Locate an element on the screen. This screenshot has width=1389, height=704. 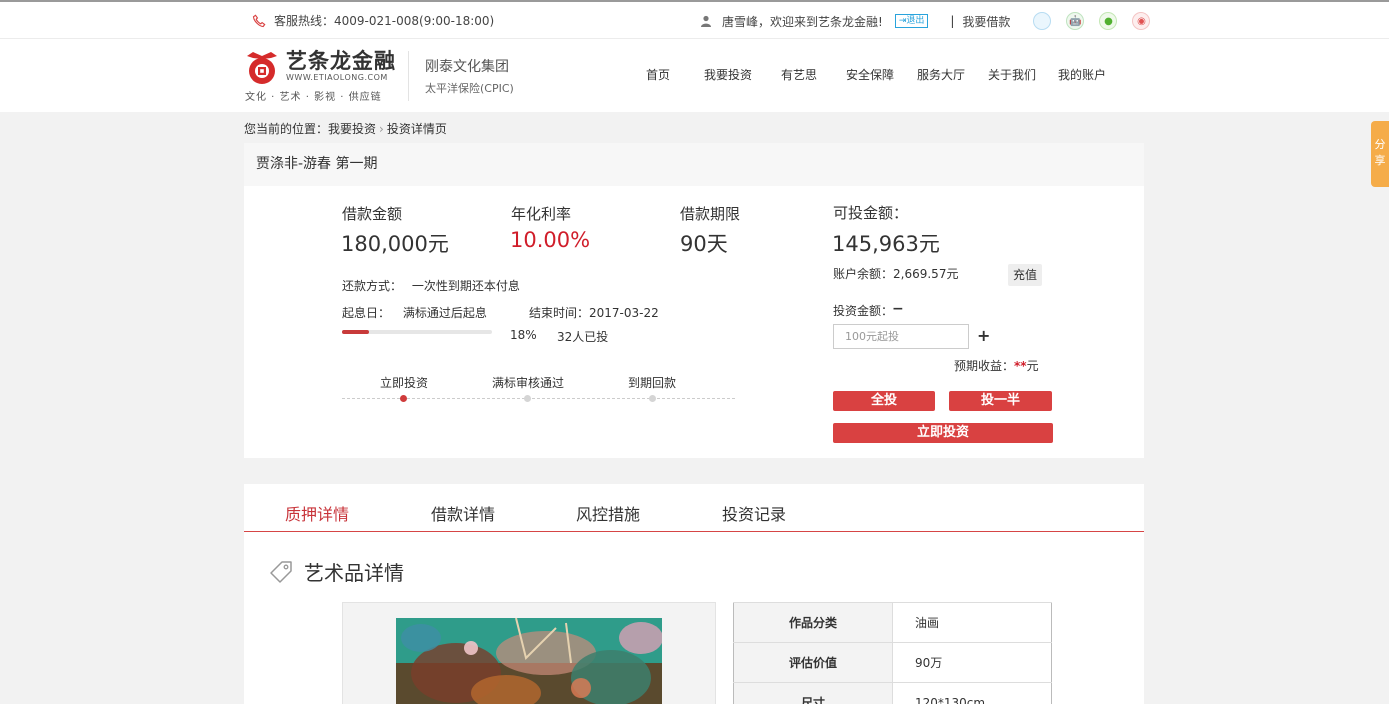
tab-risk: 风控措施 is located at coordinates (608, 513).